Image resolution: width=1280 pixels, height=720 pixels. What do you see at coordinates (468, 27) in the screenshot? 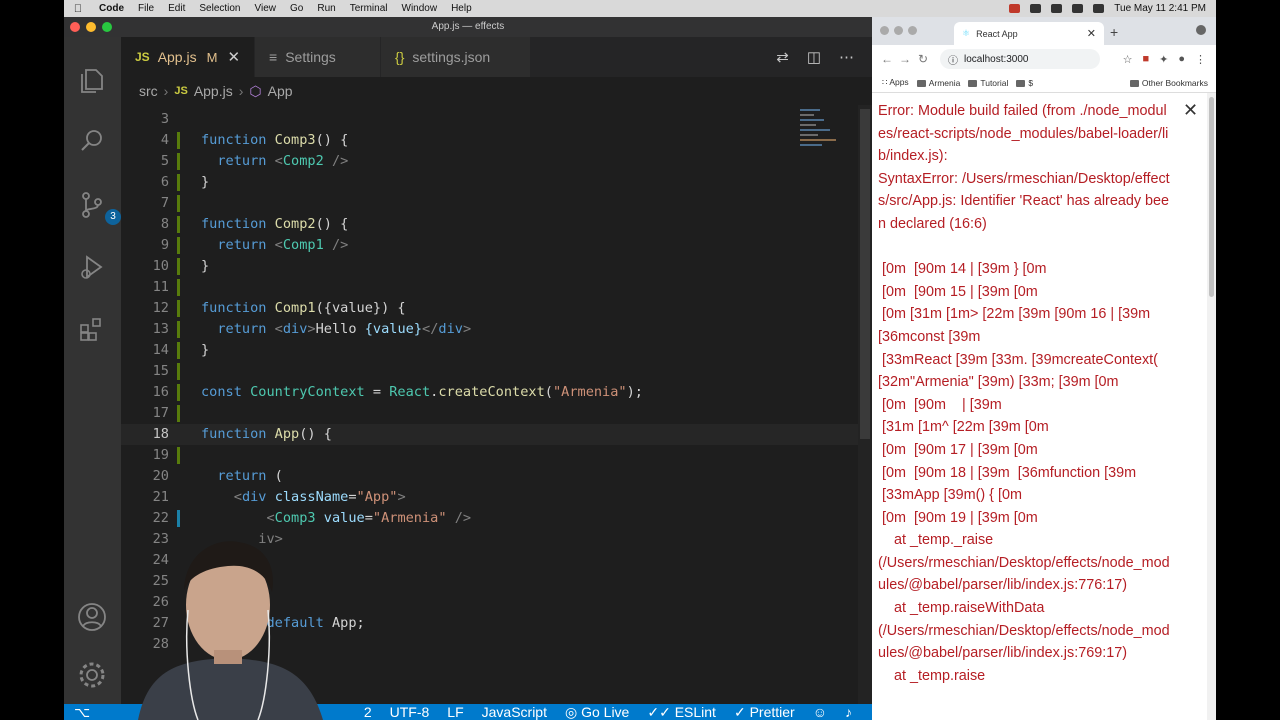
I see `window-titlebar: App.js — effects` at bounding box center [468, 27].